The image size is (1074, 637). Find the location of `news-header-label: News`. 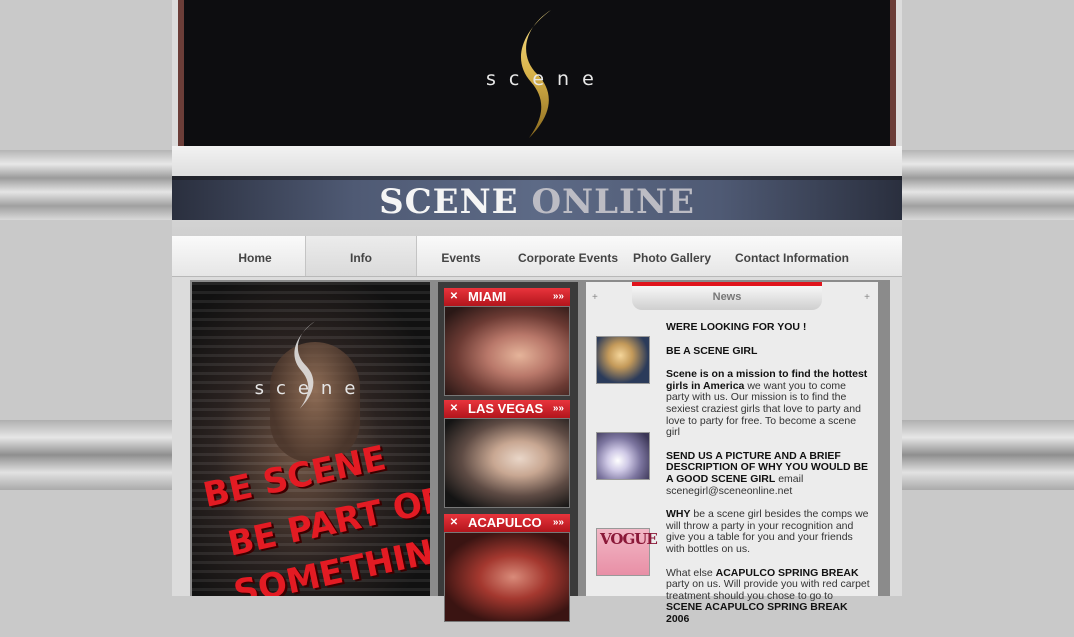

news-header-label: News is located at coordinates (727, 297).